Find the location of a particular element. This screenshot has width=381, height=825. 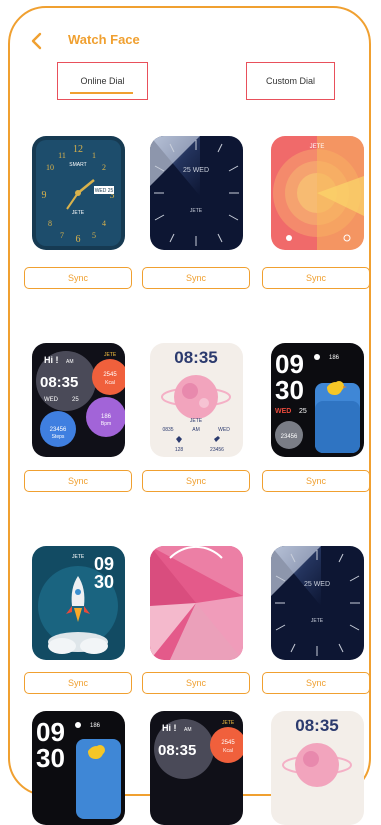

watch-face-coral-radial: JETE is located at coordinates (317, 193).